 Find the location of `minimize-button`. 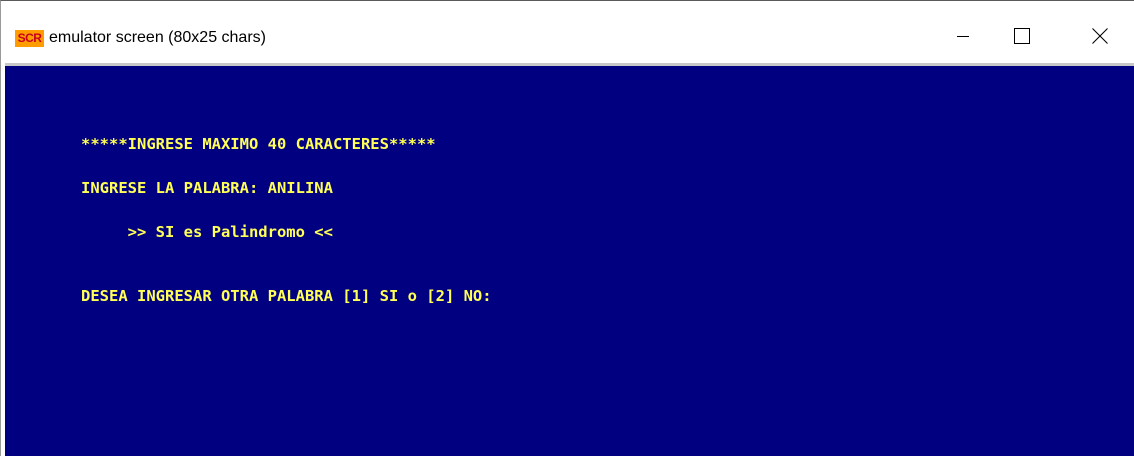

minimize-button is located at coordinates (963, 36).